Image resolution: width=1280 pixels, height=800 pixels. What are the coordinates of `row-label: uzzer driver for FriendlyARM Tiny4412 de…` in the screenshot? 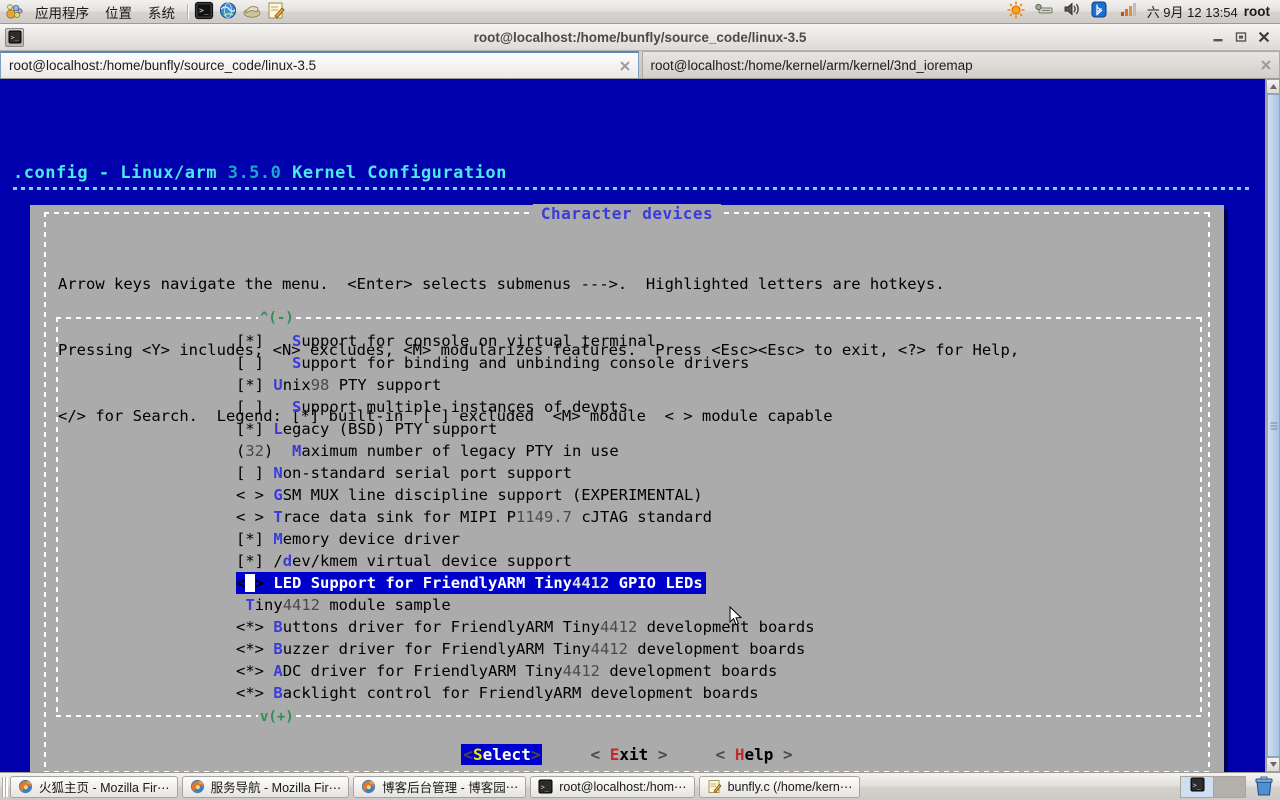 It's located at (544, 649).